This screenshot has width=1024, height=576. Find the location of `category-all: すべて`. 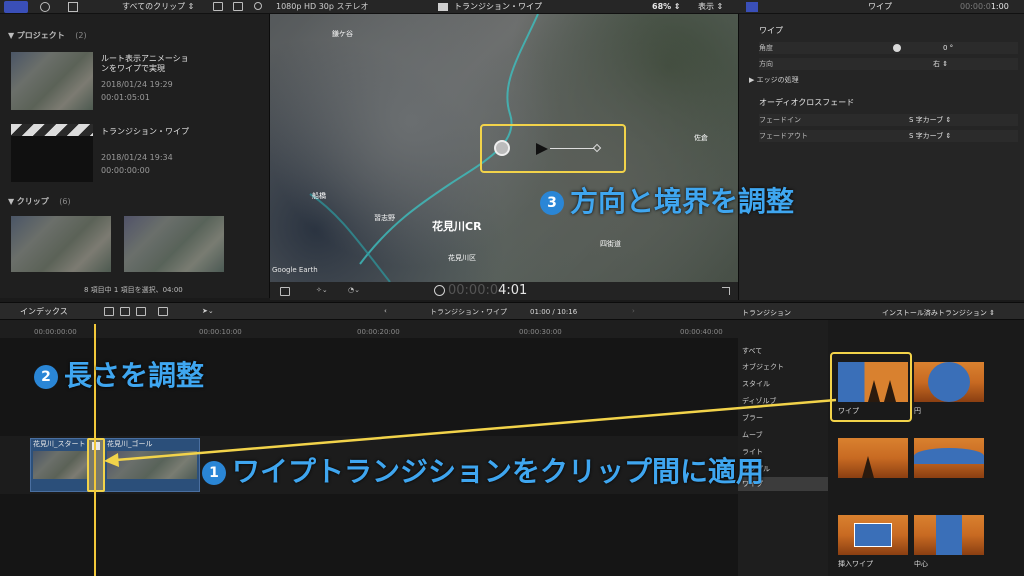

category-all: すべて is located at coordinates (752, 351).